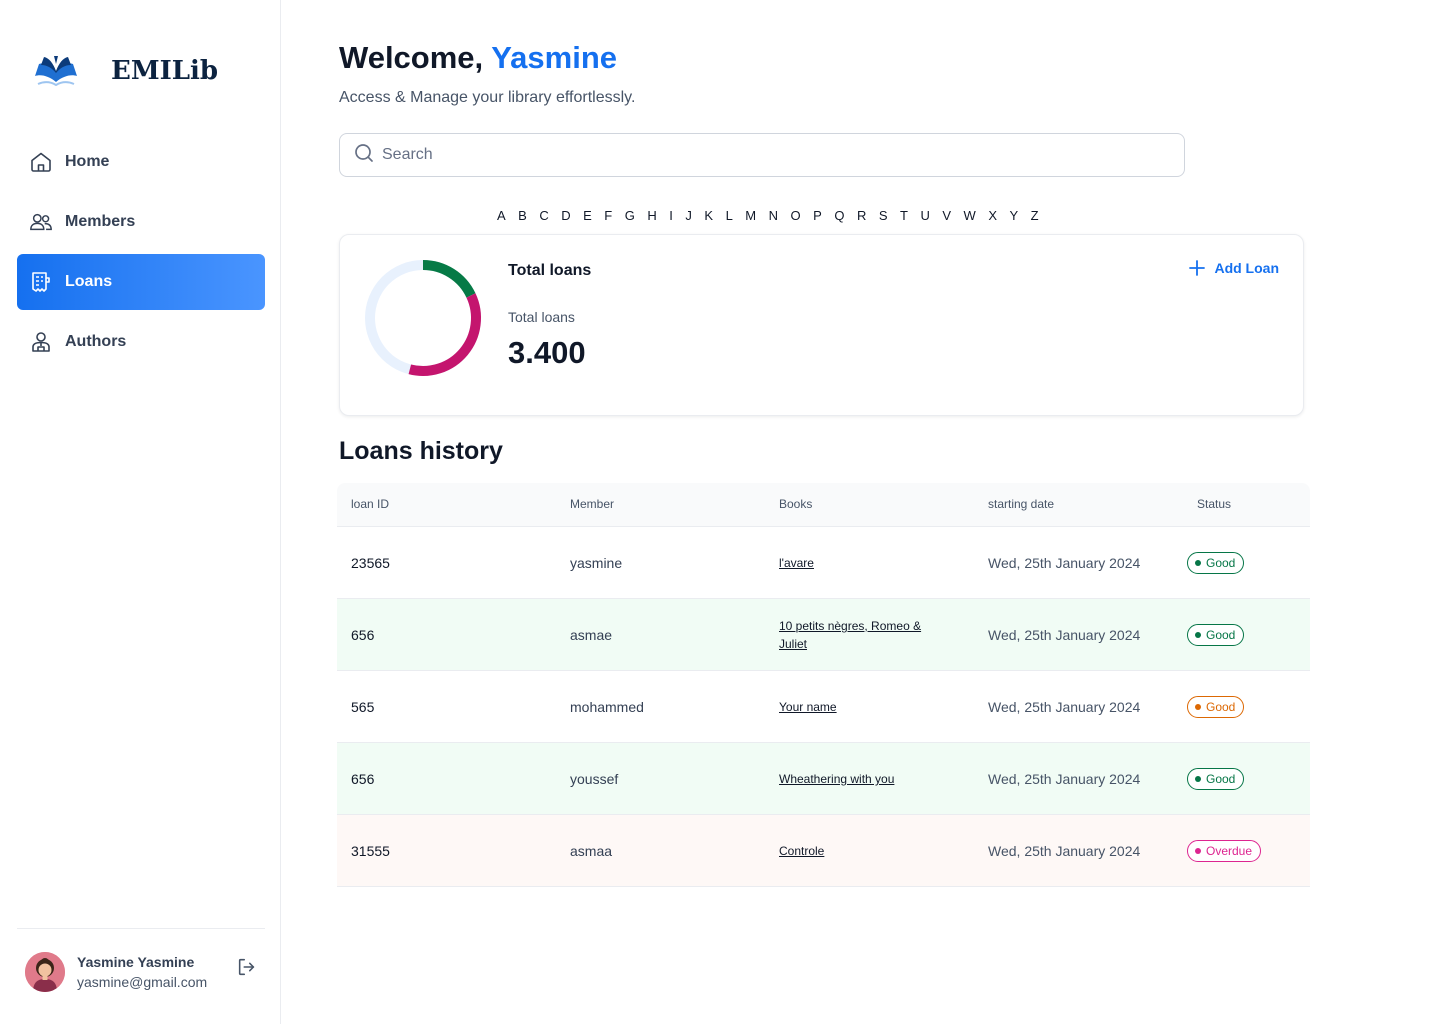 The image size is (1440, 1024). Describe the element at coordinates (547, 352) in the screenshot. I see `summary-value: 3.400` at that location.